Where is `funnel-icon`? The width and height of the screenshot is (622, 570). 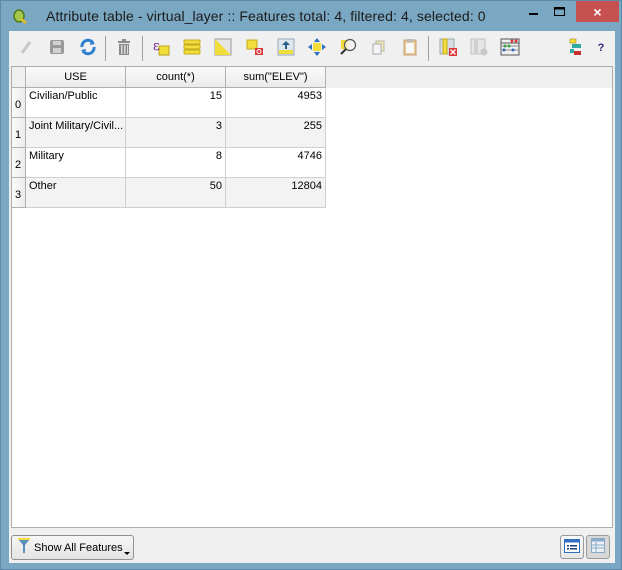 funnel-icon is located at coordinates (24, 547).